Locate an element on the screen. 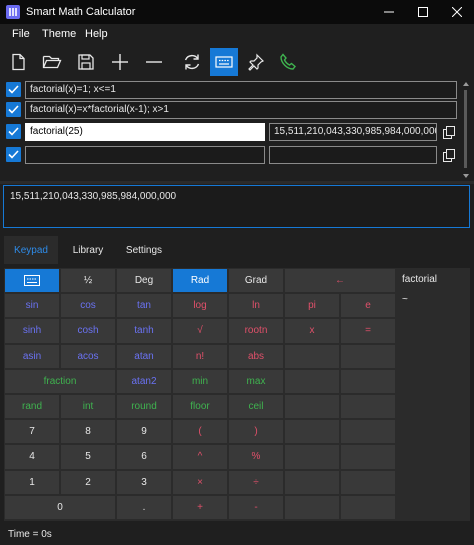  maximize-button is located at coordinates (423, 12).